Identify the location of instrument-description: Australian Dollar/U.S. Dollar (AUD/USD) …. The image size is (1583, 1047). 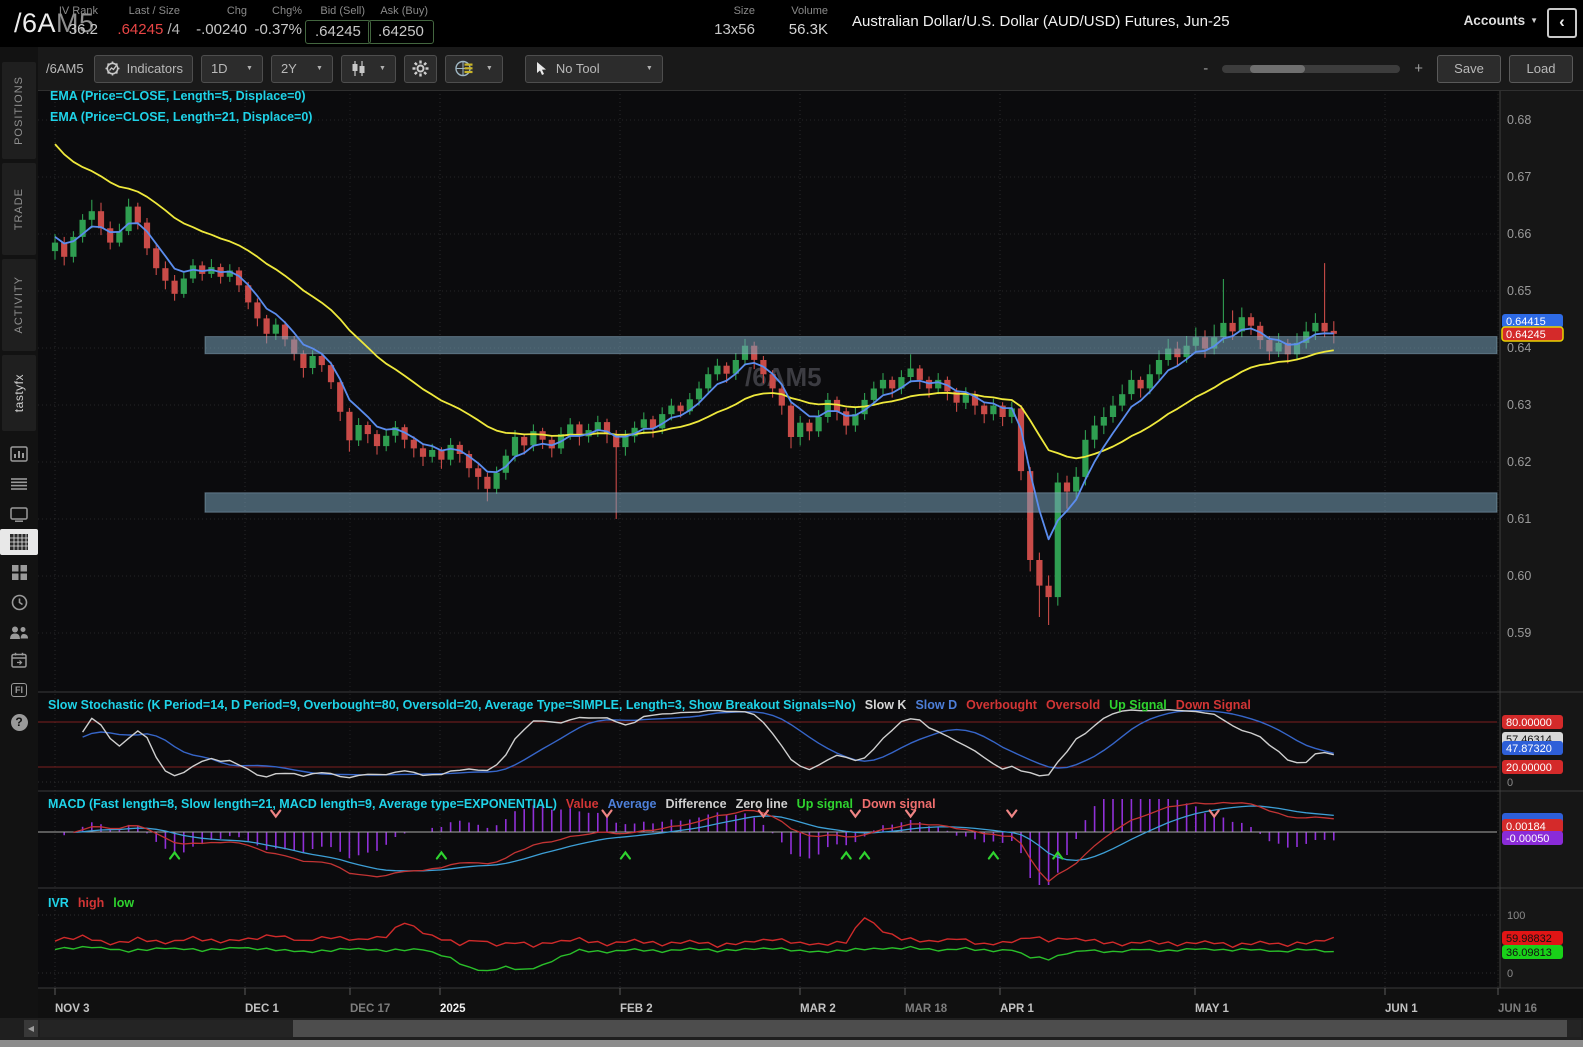
(1041, 21).